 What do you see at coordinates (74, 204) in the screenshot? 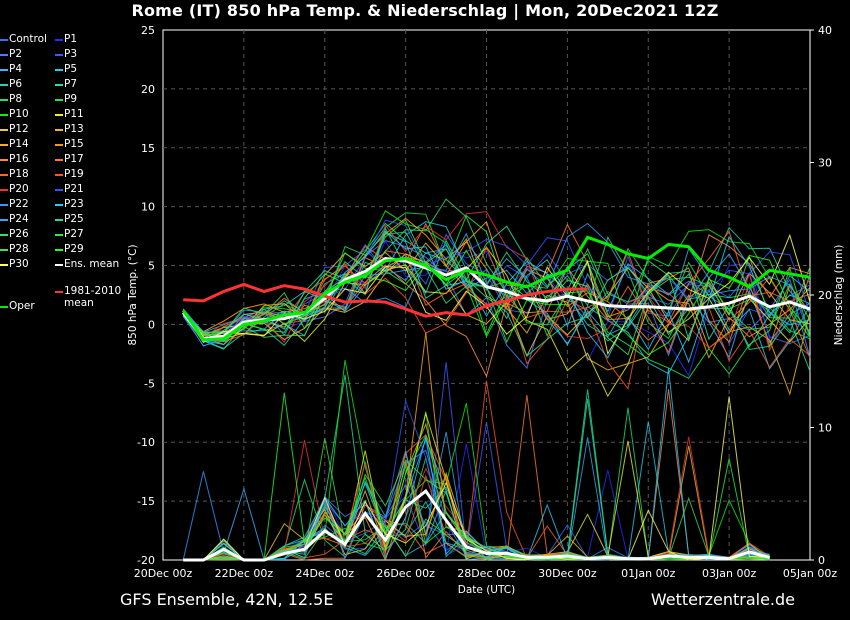
I see `legend-label: P23` at bounding box center [74, 204].